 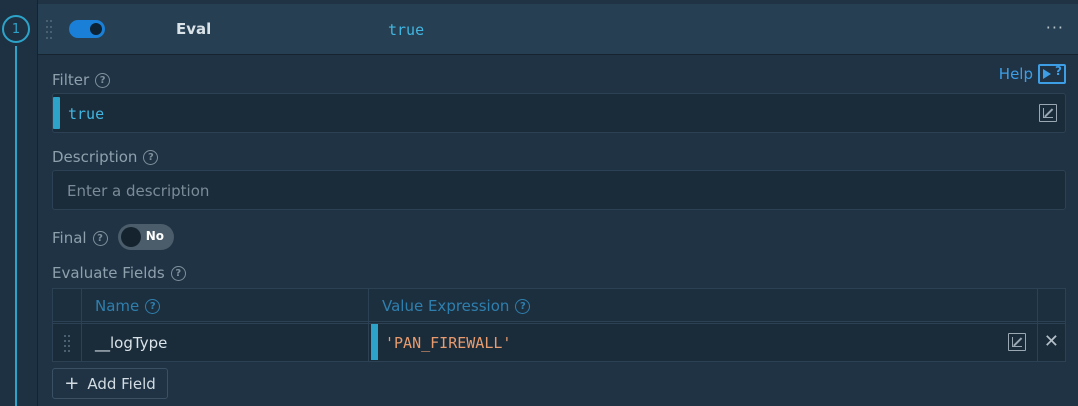 What do you see at coordinates (559, 113) in the screenshot?
I see `filter-expression-input: true` at bounding box center [559, 113].